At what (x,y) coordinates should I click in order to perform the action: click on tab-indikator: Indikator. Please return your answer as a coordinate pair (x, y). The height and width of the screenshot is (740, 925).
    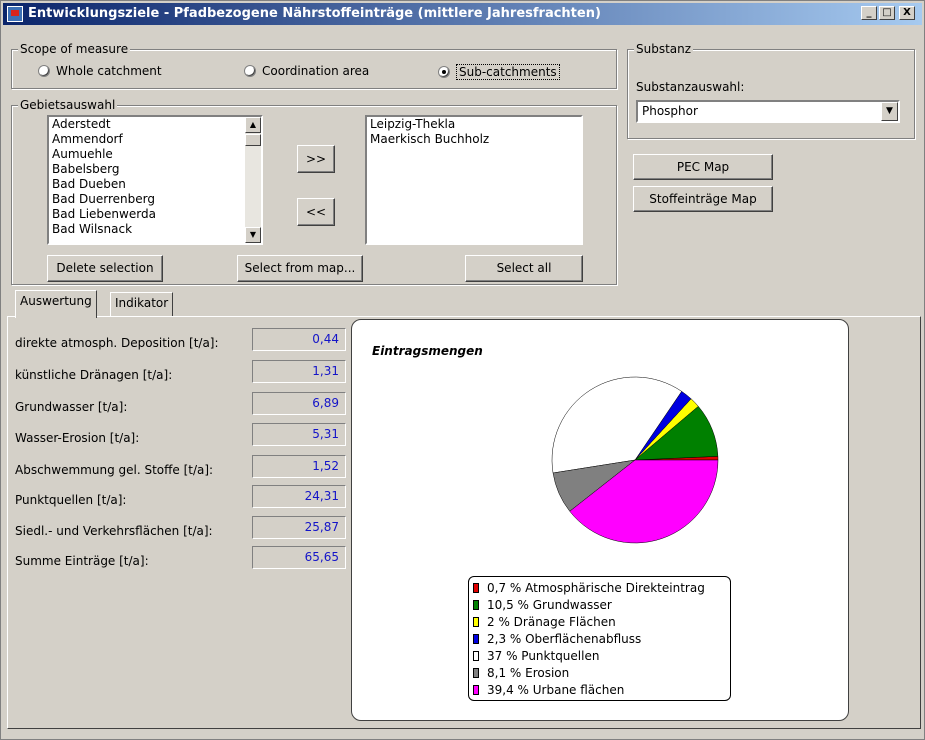
    Looking at the image, I should click on (142, 304).